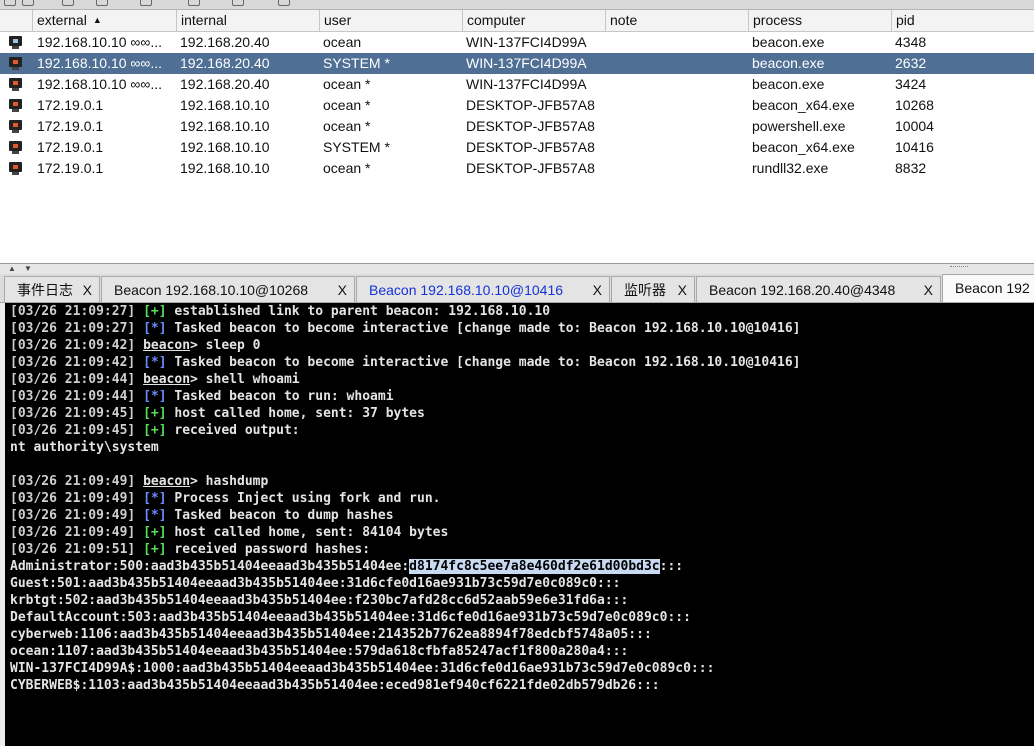 The image size is (1034, 746). What do you see at coordinates (799, 126) in the screenshot?
I see `cell-process: powershell.exe` at bounding box center [799, 126].